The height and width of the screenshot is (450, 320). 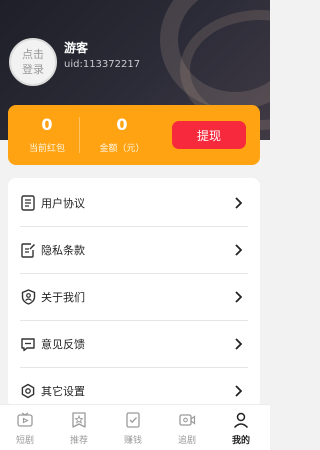 I want to click on menu-item-label: 其它设置, so click(x=63, y=391).